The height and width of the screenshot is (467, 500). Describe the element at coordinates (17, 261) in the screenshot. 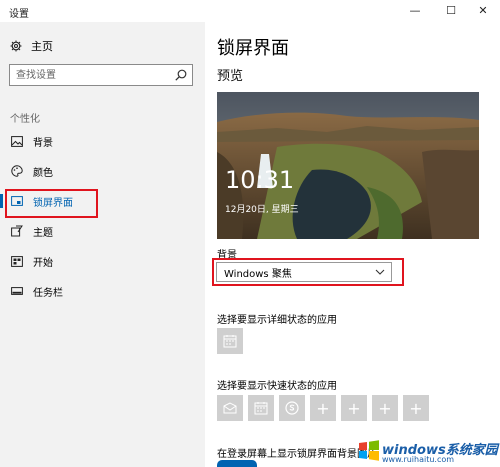

I see `start-icon` at that location.